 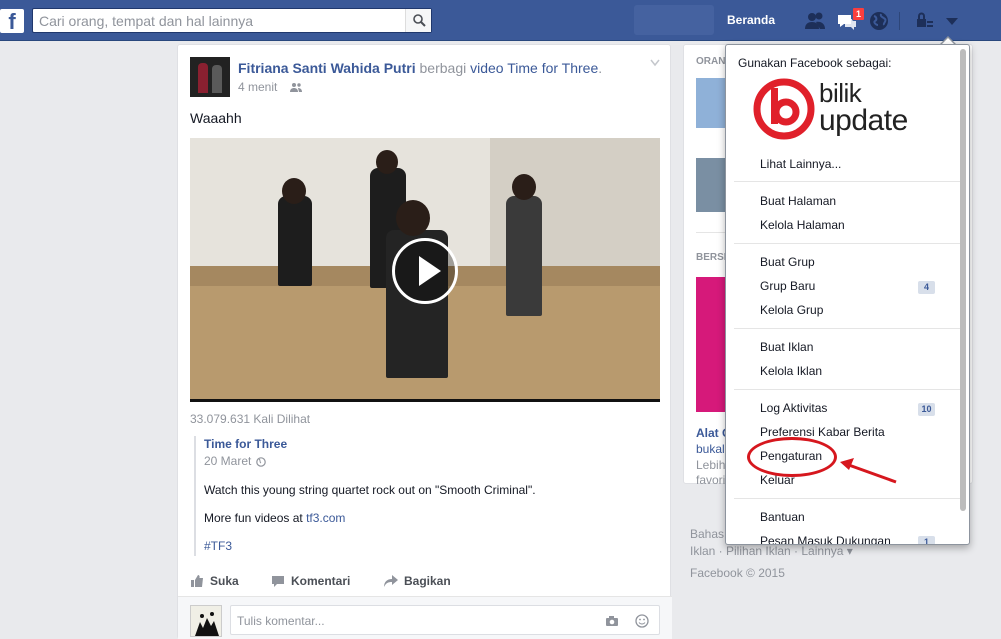 I want to click on menu-manage-groups: Kelola Grup, so click(x=791, y=310).